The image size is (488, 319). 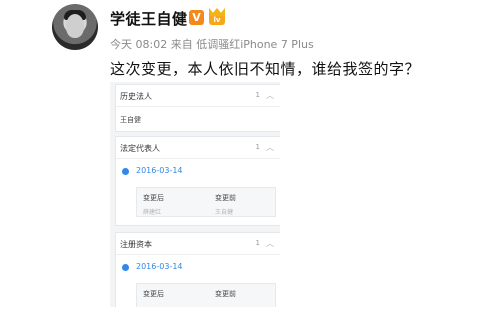 What do you see at coordinates (130, 120) in the screenshot?
I see `section-value: 王自健` at bounding box center [130, 120].